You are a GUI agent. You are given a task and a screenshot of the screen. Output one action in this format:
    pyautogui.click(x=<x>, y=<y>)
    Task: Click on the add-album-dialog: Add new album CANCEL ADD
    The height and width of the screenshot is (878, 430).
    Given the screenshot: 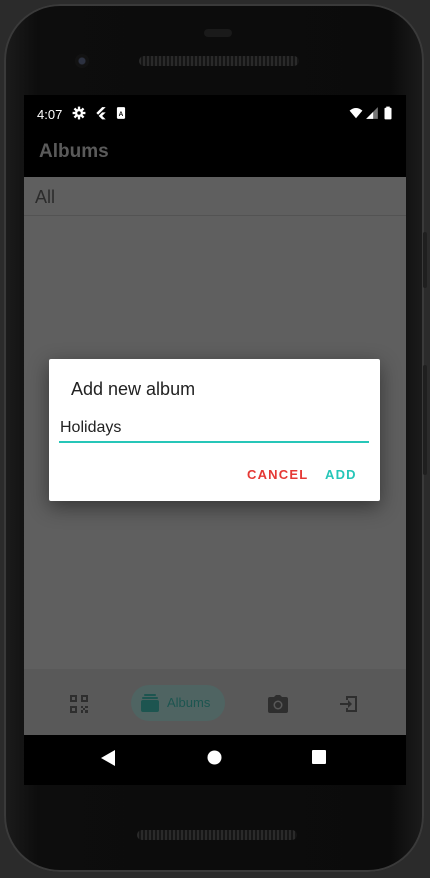 What is the action you would take?
    pyautogui.click(x=214, y=430)
    